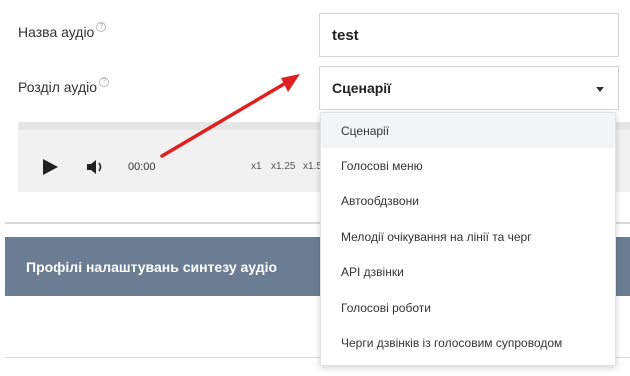  Describe the element at coordinates (469, 88) in the screenshot. I see `section-select: Сценарії` at that location.